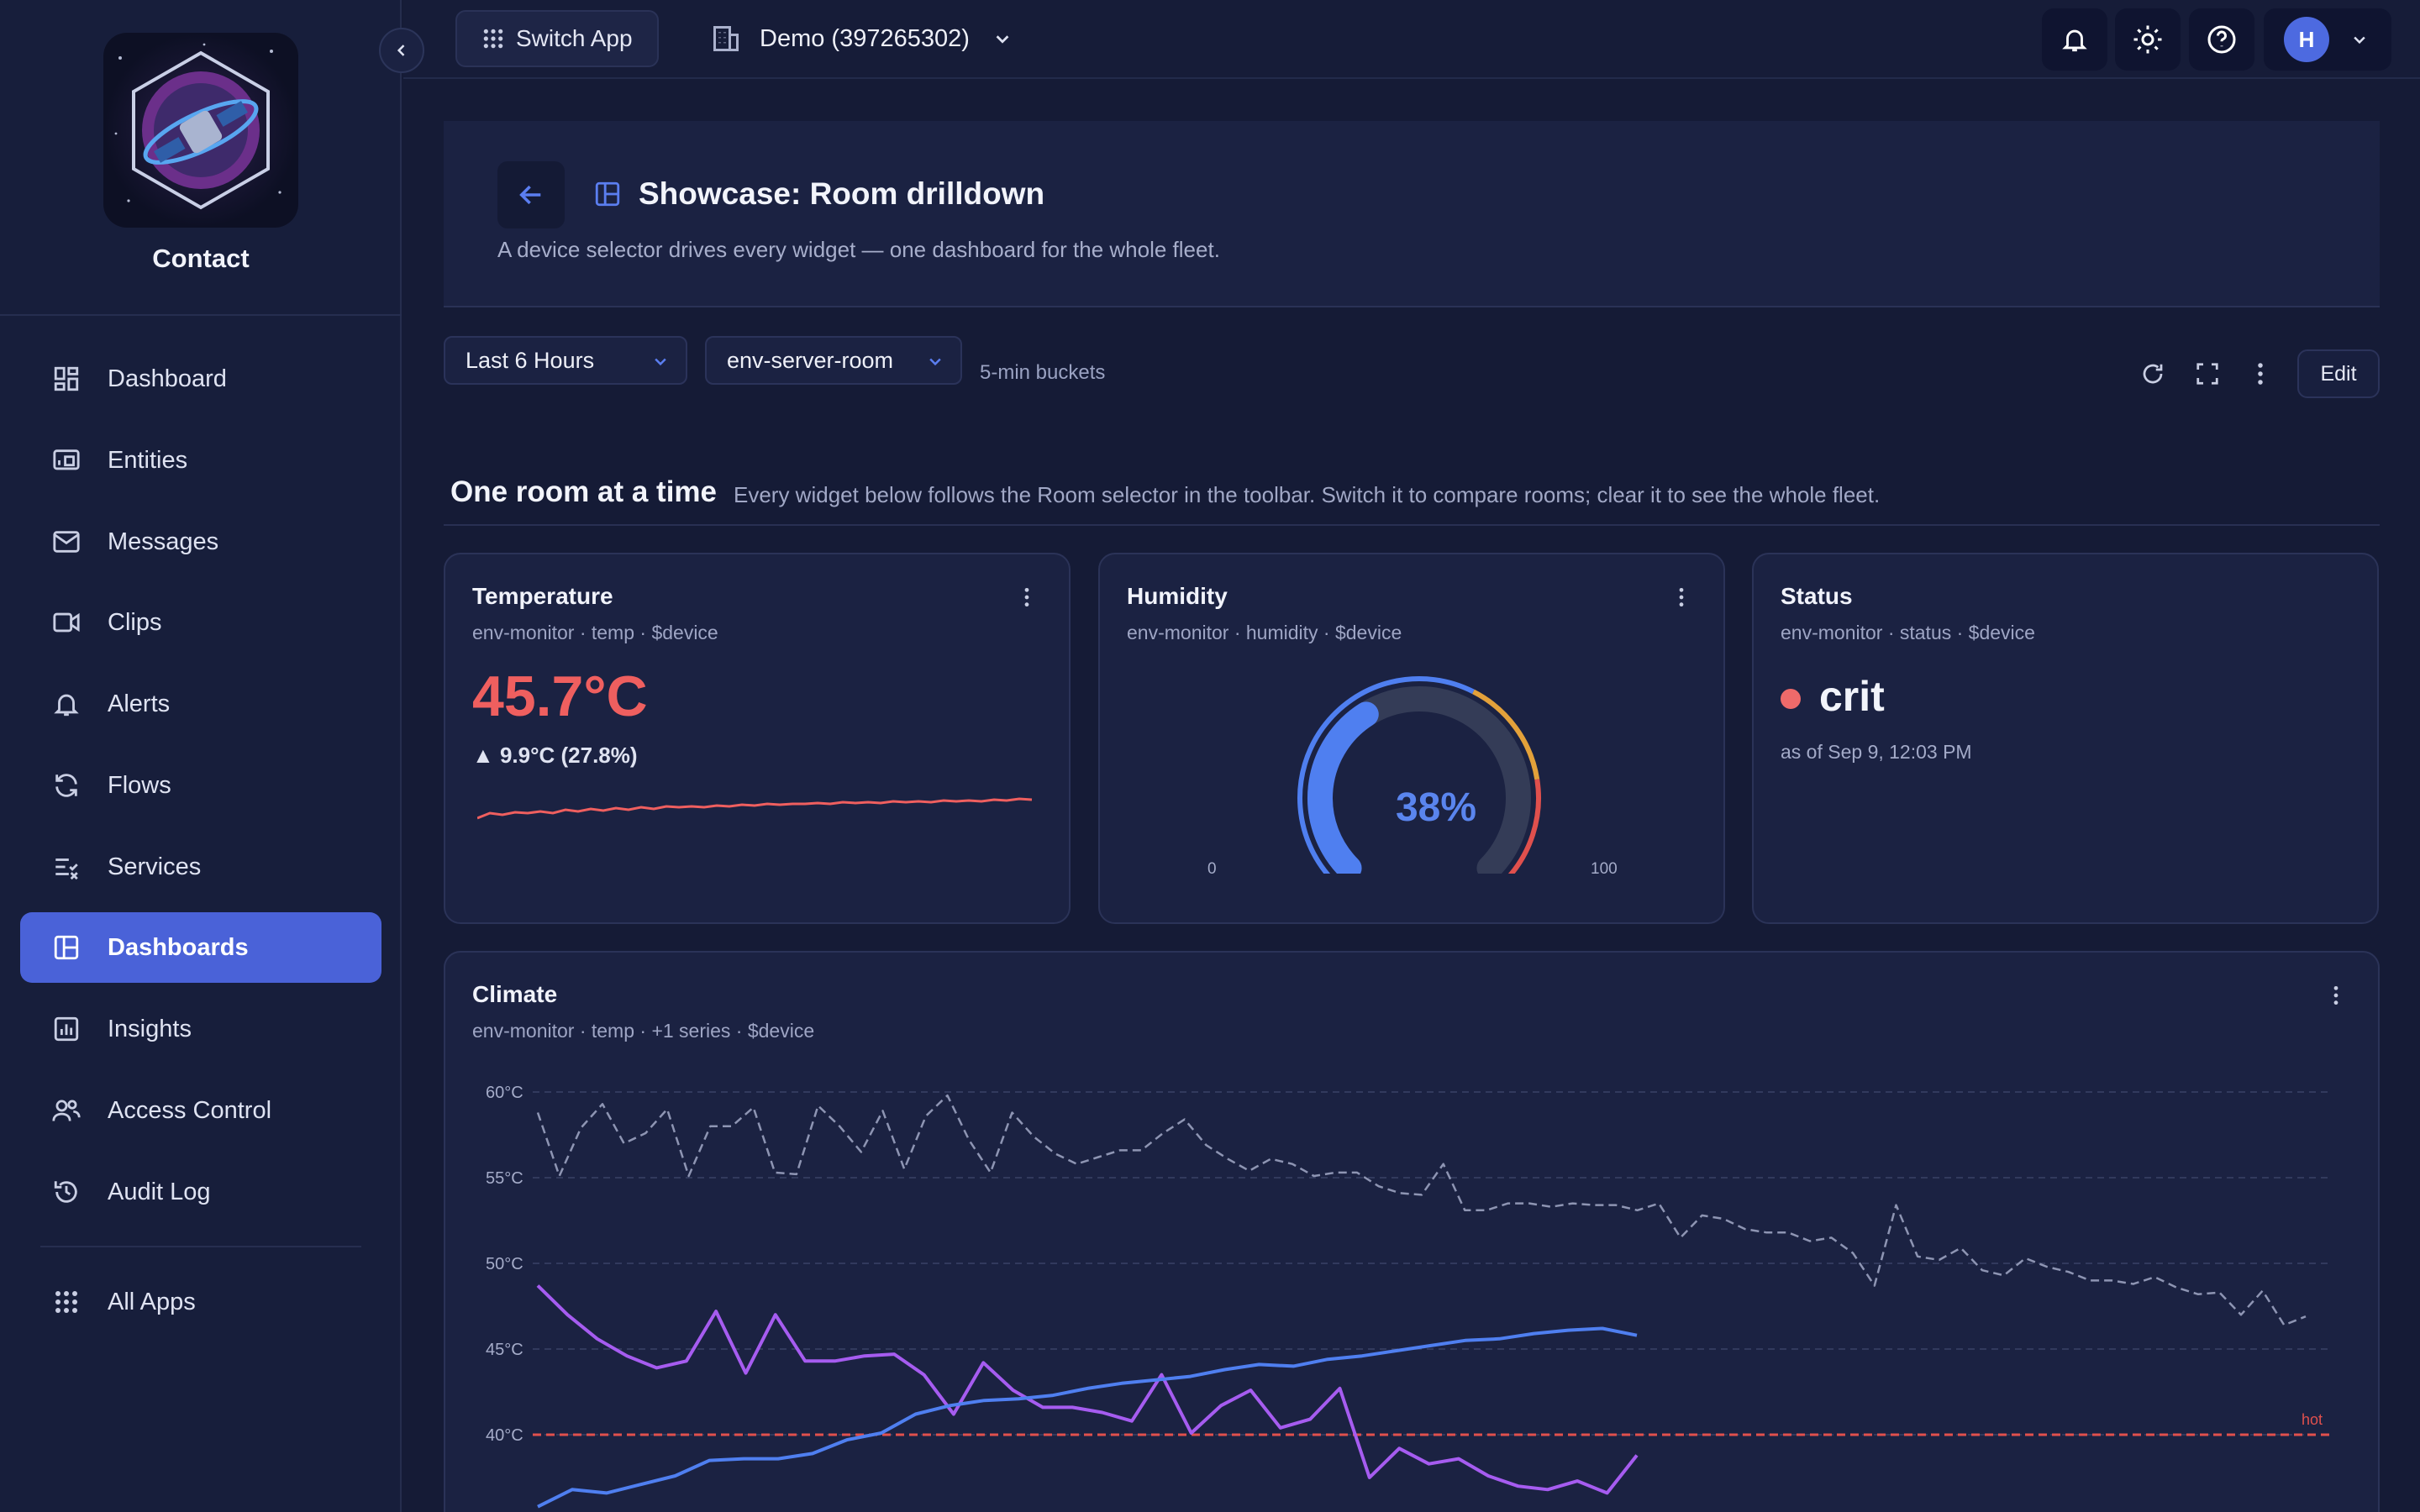  I want to click on time-range-select: Last 6 Hours, so click(566, 360).